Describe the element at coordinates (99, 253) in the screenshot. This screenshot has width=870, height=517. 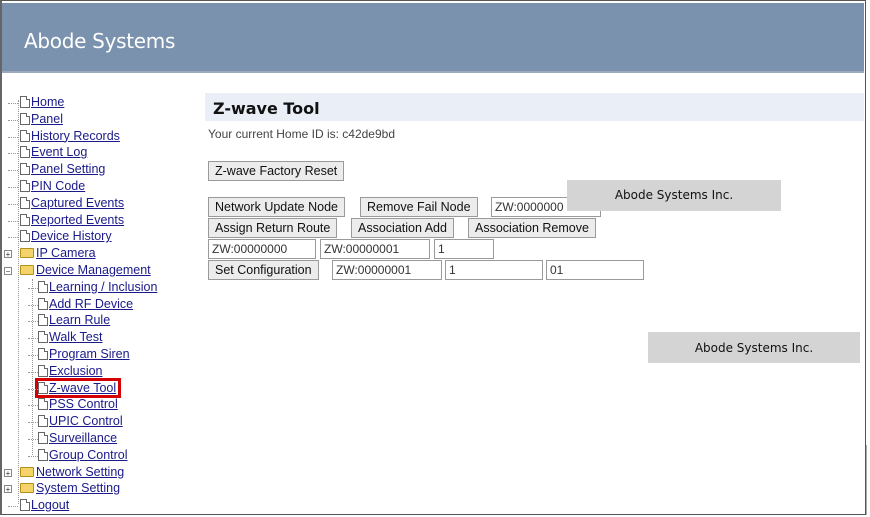
I see `sidebar-item-ip-camera: + IP Camera` at that location.